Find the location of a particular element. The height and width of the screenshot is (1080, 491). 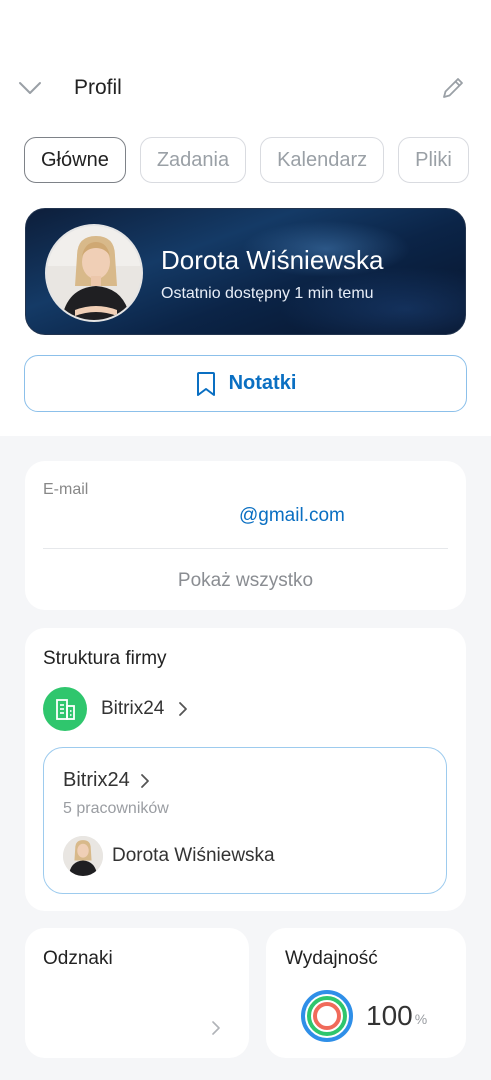

tab-files: Pliki is located at coordinates (433, 160).